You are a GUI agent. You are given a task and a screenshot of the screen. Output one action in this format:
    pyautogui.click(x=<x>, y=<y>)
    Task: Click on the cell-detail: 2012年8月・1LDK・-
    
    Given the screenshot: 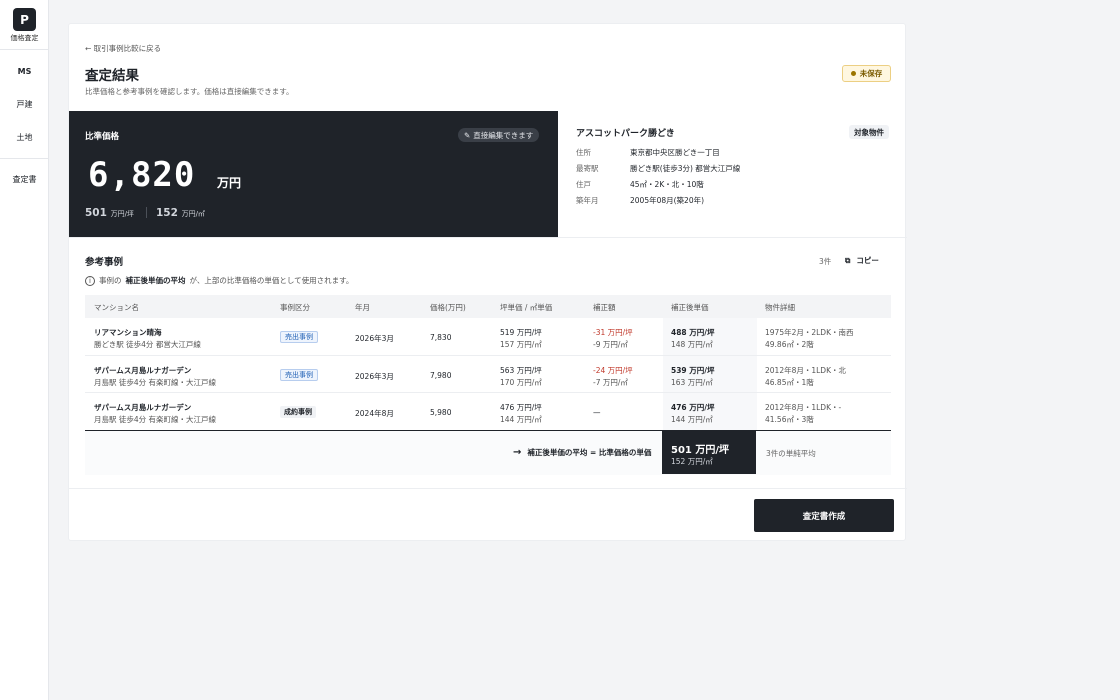 What is the action you would take?
    pyautogui.click(x=803, y=407)
    